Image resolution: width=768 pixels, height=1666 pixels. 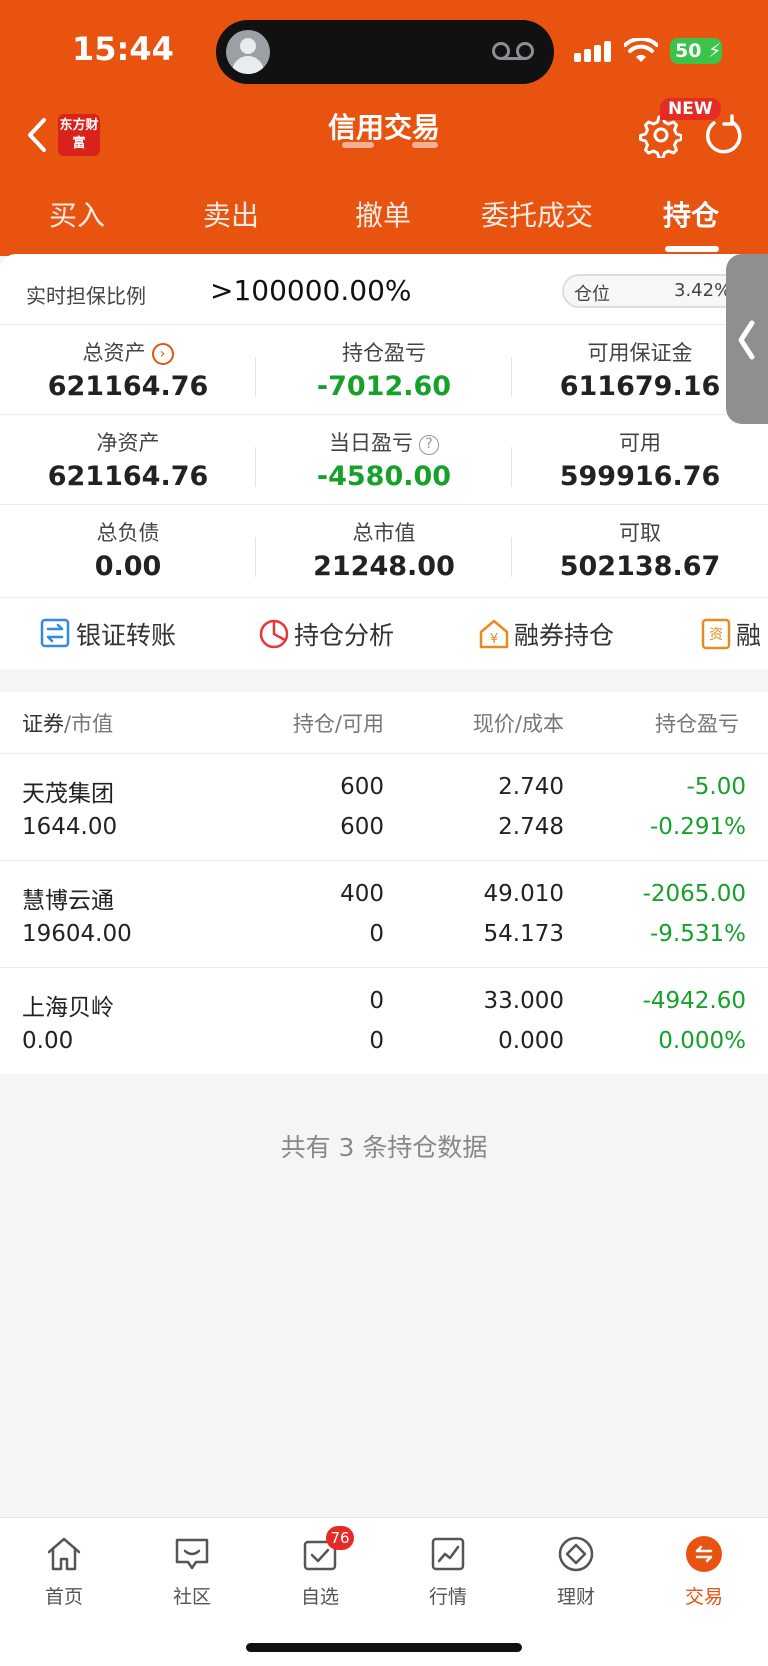 I want to click on holdings-count-note: 共有 3 条持仓数据, so click(x=384, y=1147).